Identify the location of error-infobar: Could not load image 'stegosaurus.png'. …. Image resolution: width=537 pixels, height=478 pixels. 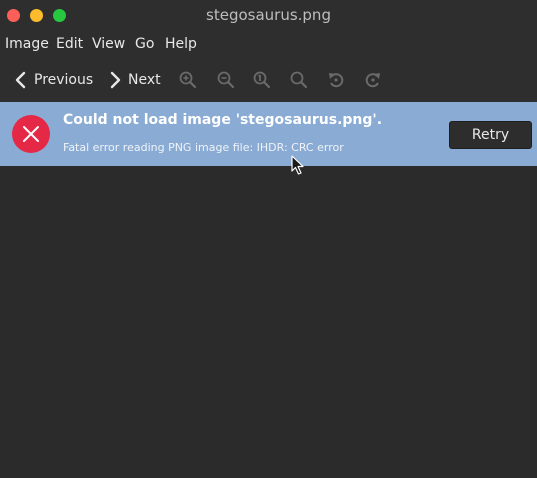
(268, 134).